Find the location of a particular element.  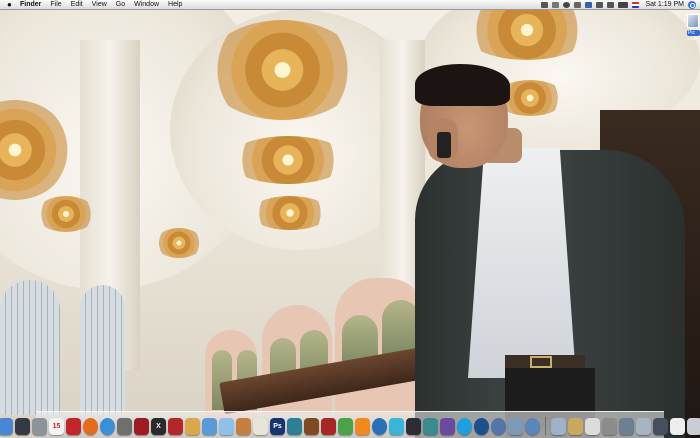

illustrator-icon is located at coordinates (311, 426).